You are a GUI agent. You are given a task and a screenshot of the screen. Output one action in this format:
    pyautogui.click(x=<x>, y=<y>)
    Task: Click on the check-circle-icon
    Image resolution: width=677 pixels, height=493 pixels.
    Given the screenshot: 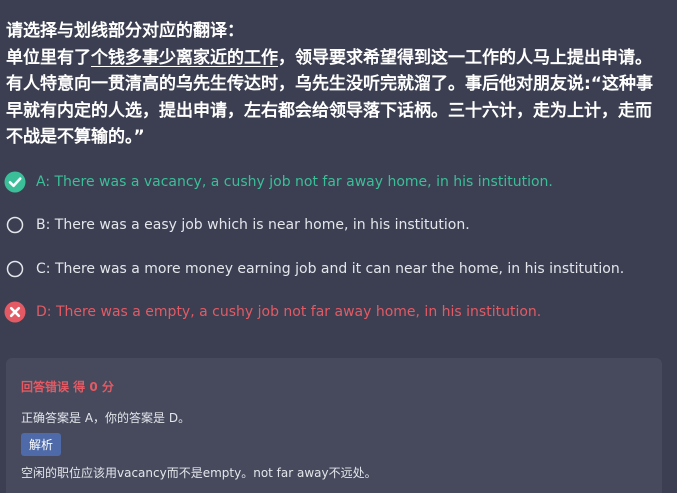 What is the action you would take?
    pyautogui.click(x=15, y=182)
    